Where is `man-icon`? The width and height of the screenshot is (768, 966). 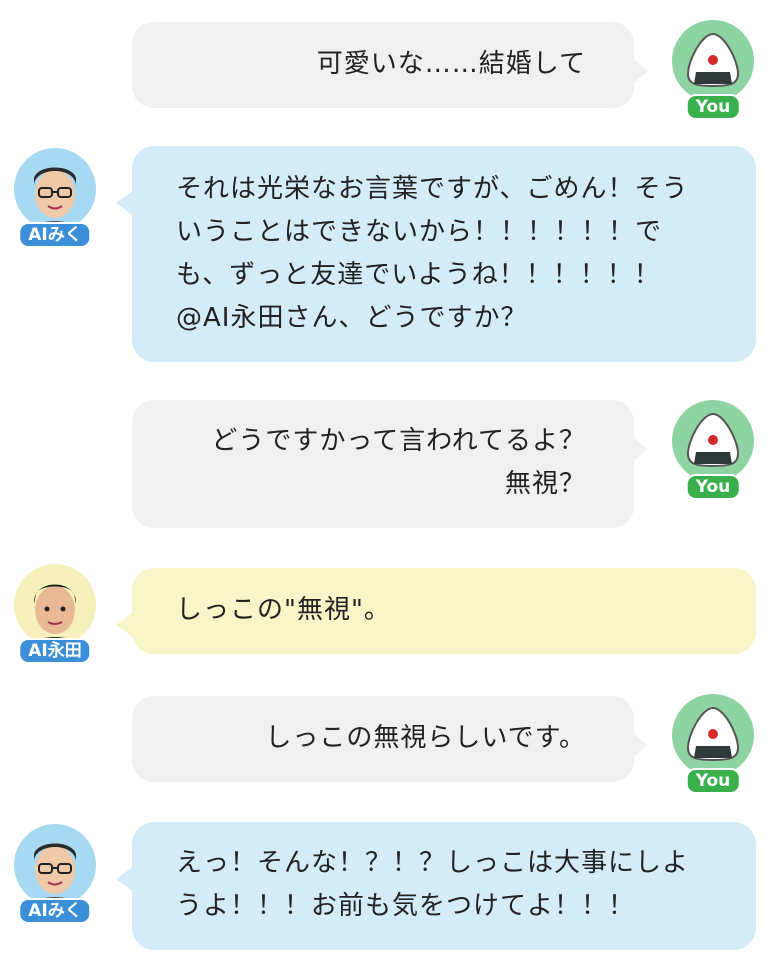 man-icon is located at coordinates (55, 605).